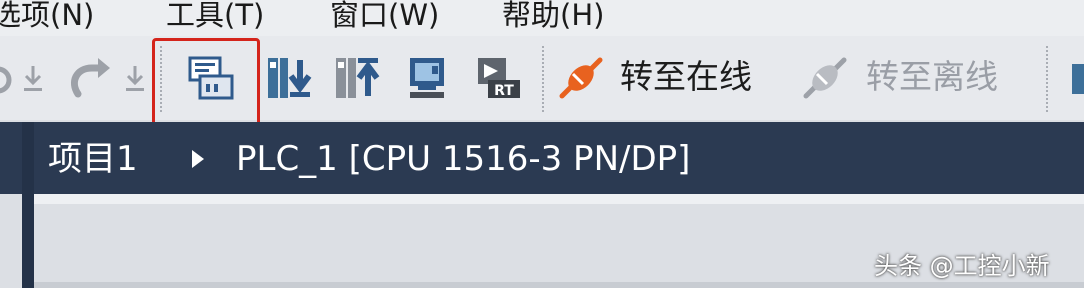 The image size is (1084, 288). What do you see at coordinates (215, 17) in the screenshot?
I see `menu-tools: 工具(T)` at bounding box center [215, 17].